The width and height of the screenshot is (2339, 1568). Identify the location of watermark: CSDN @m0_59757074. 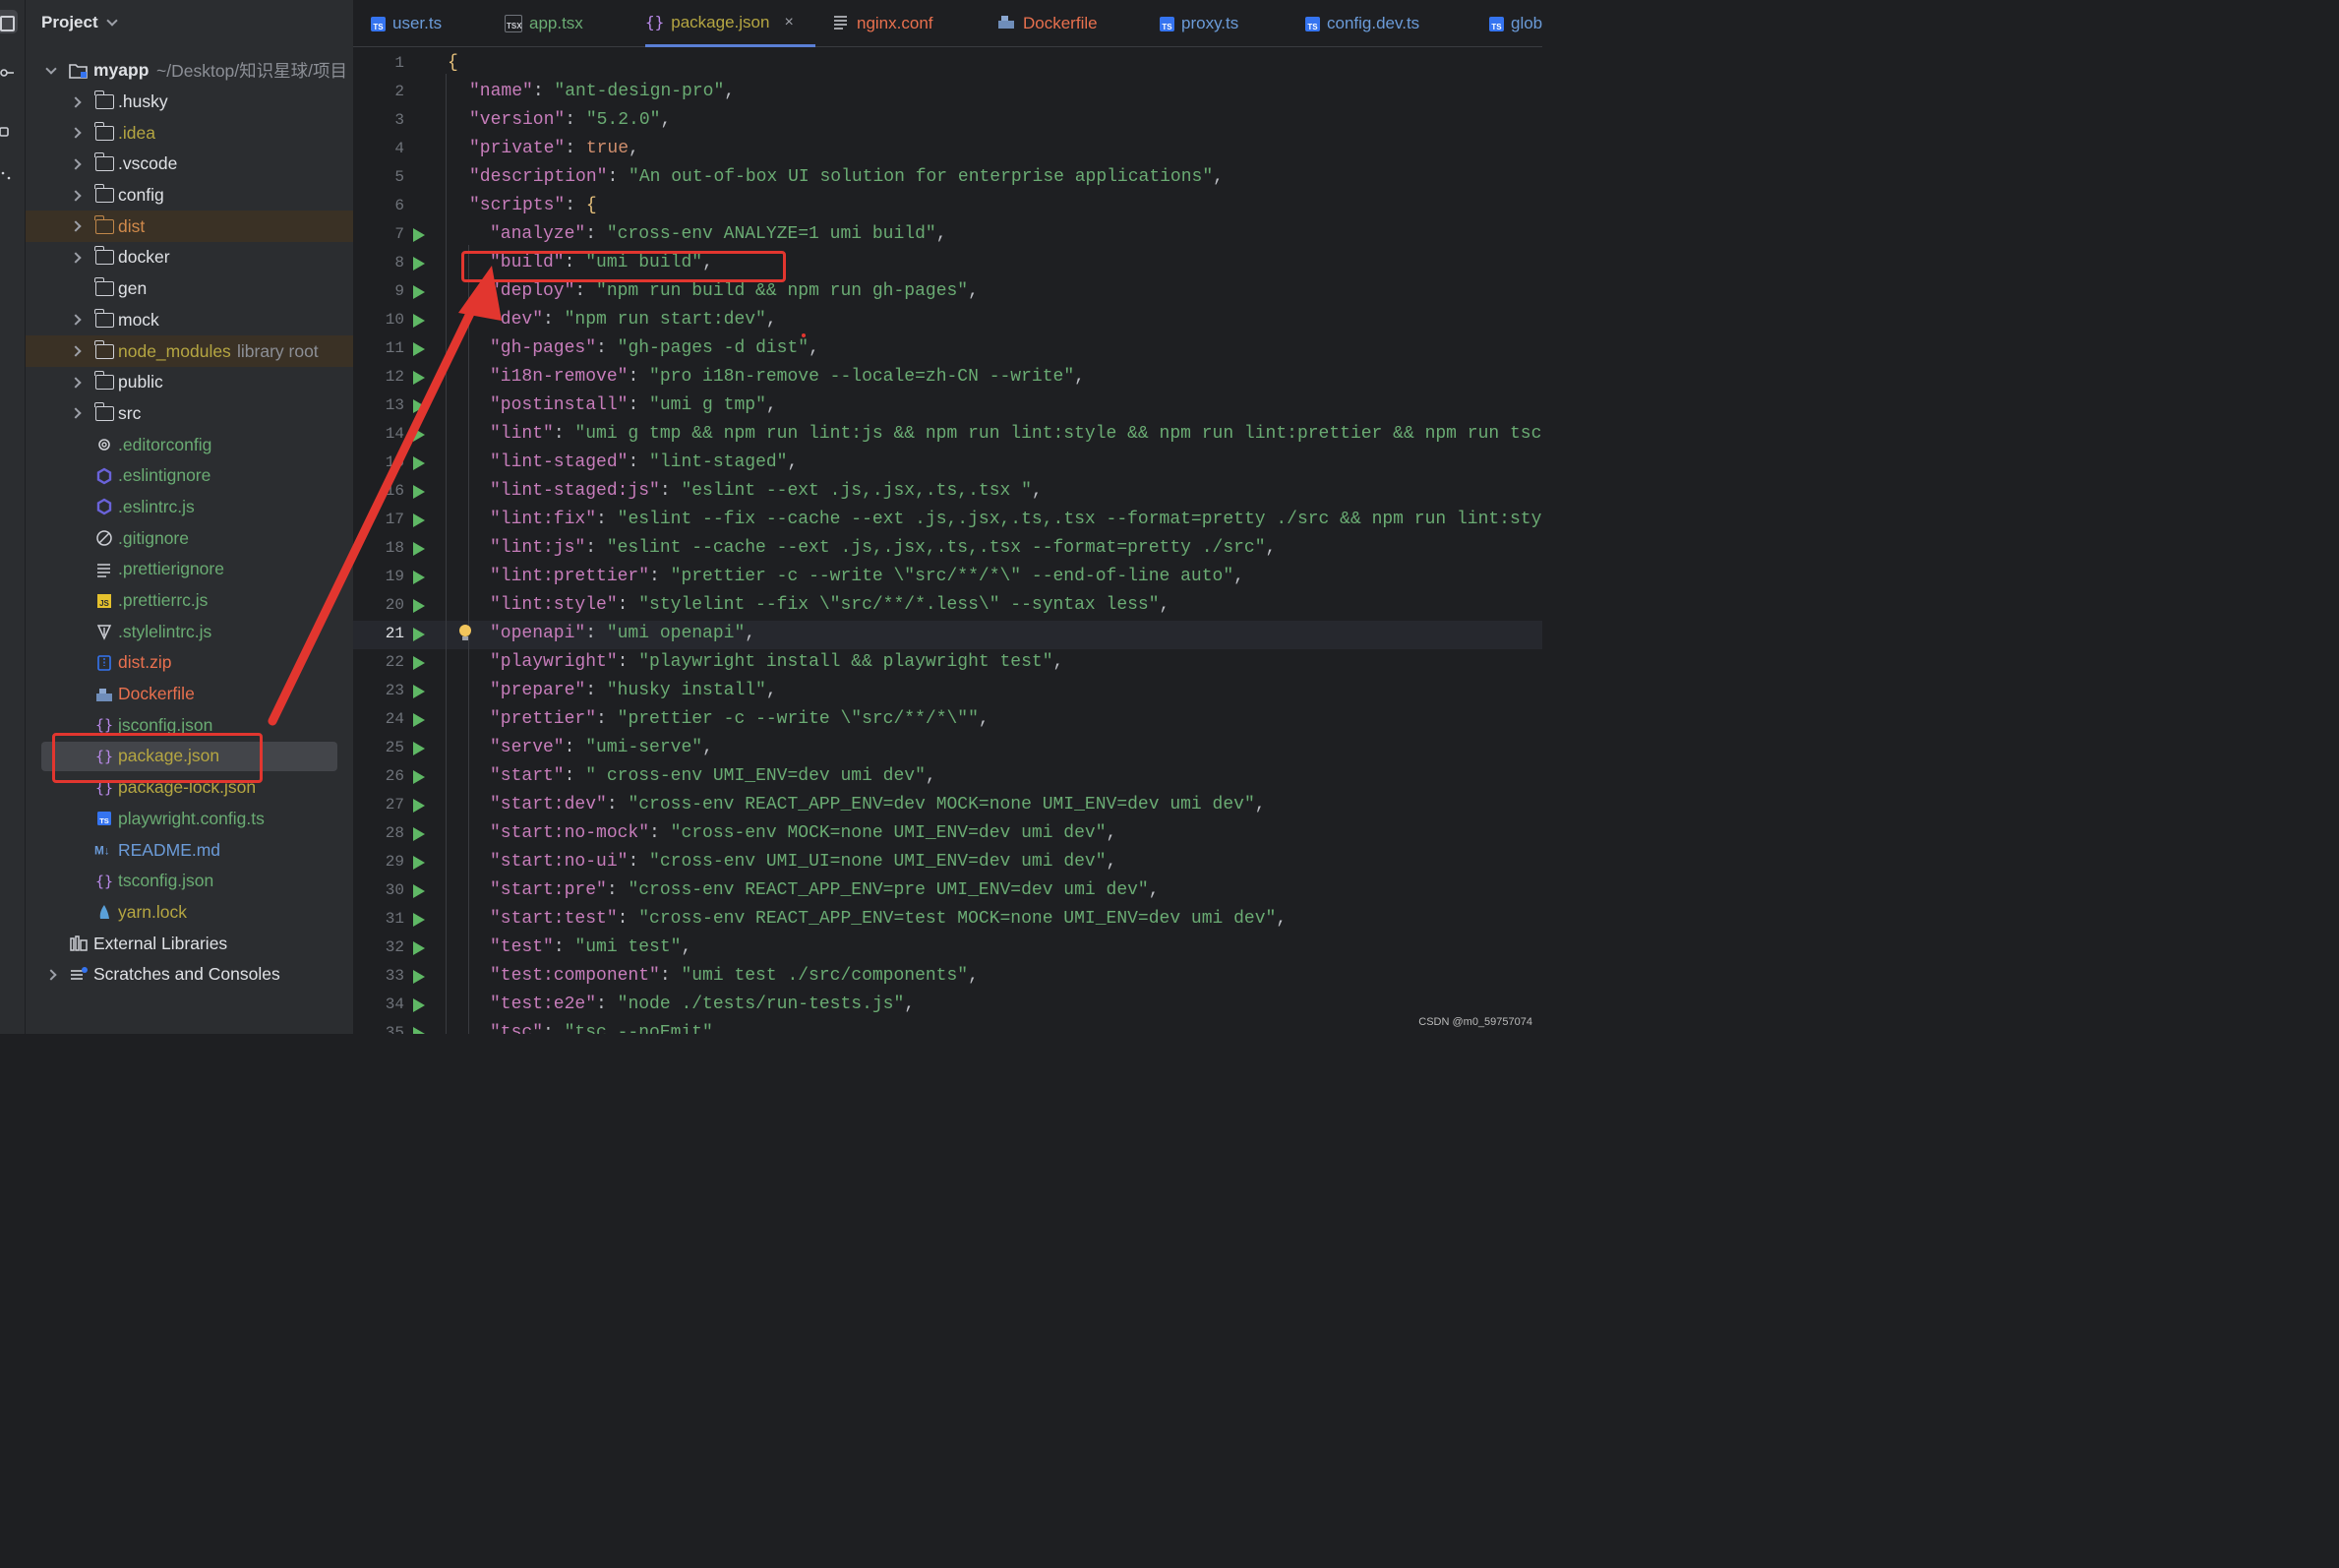
(1475, 1022).